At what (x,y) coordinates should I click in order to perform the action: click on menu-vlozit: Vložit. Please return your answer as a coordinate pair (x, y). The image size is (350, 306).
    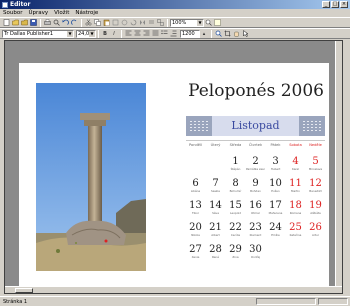
    Looking at the image, I should click on (61, 13).